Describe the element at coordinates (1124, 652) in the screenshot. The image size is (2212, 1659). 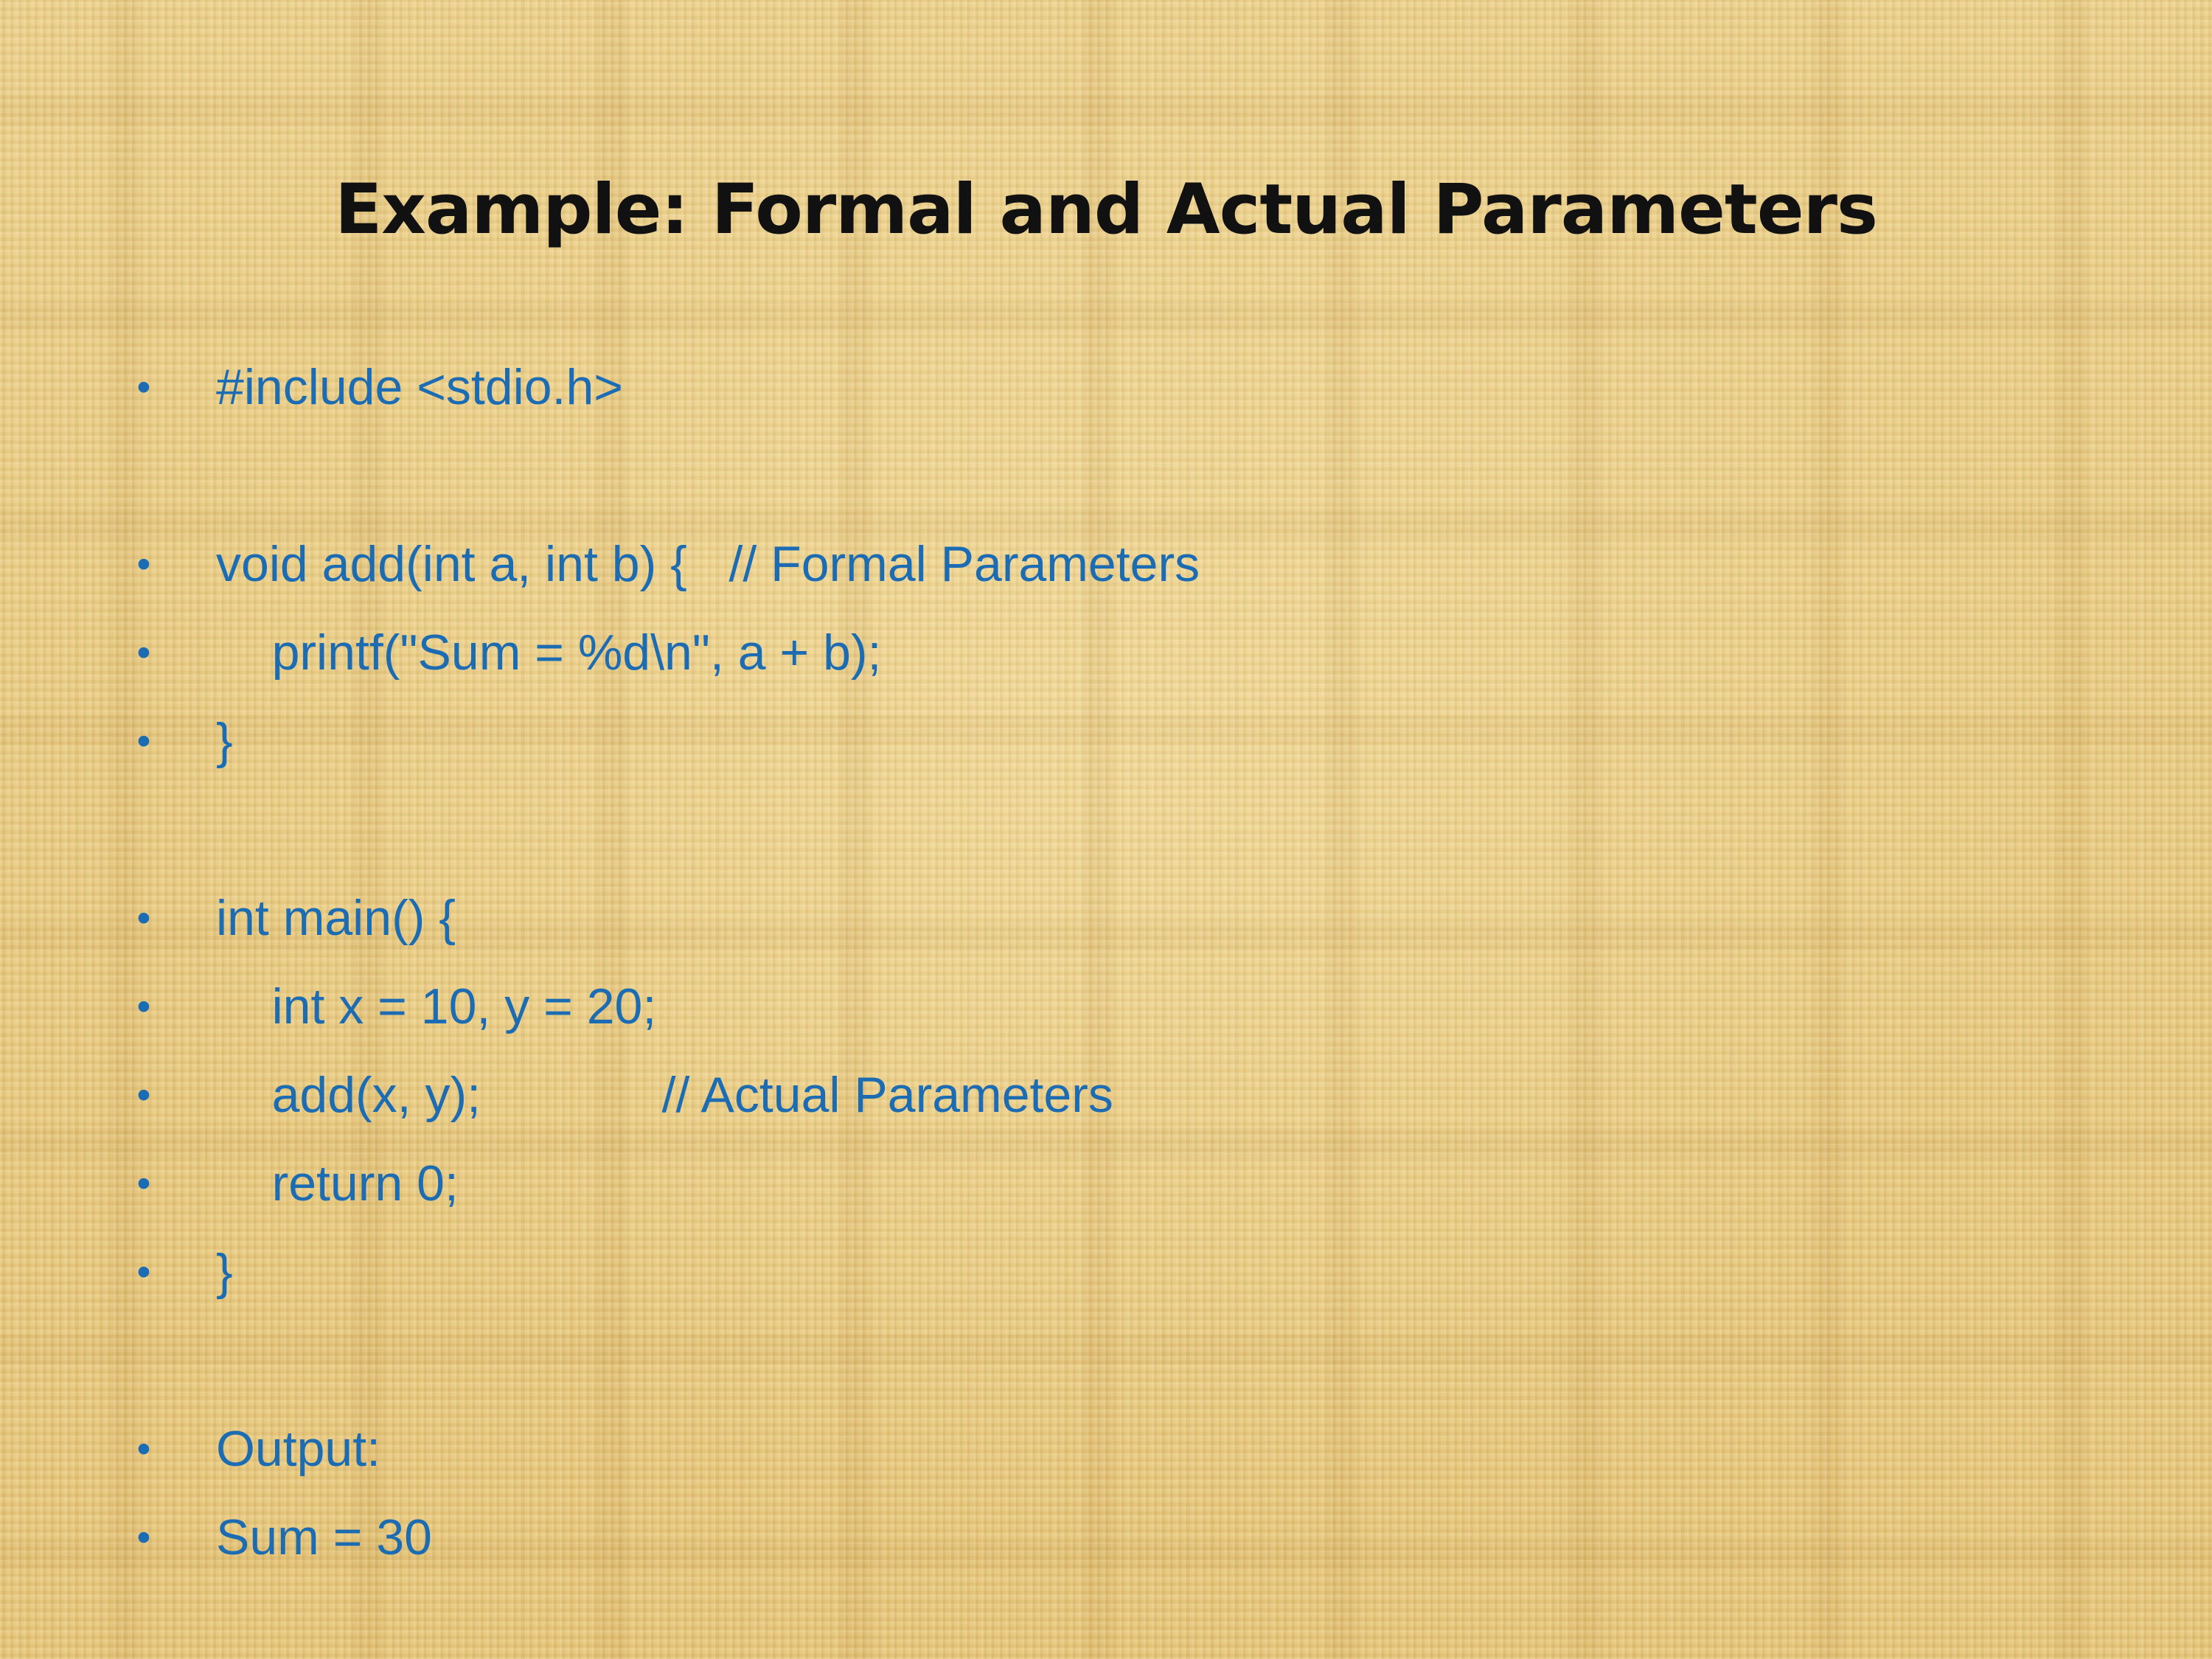
I see `list-item: • printf("Sum = %d\n", a + b);` at that location.